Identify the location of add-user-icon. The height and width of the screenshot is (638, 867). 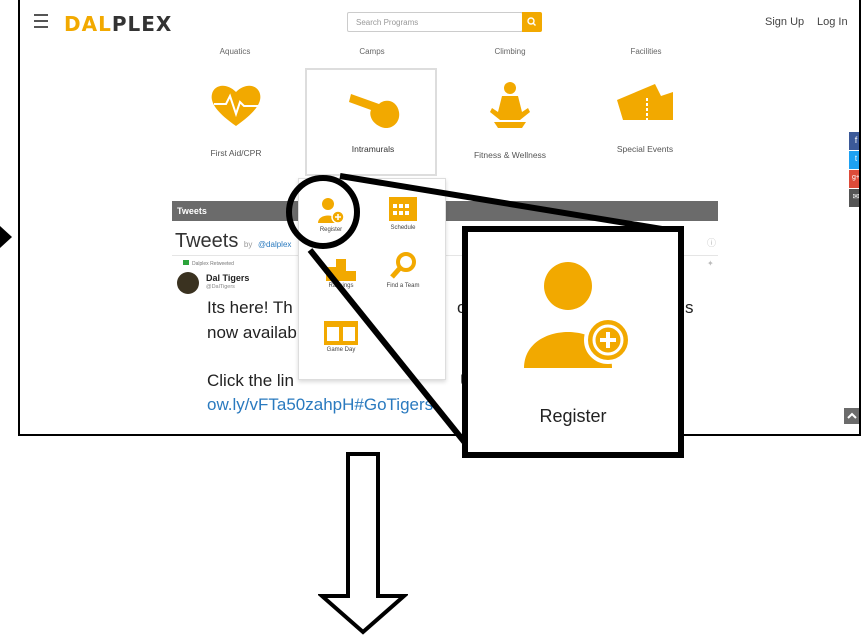
(578, 315).